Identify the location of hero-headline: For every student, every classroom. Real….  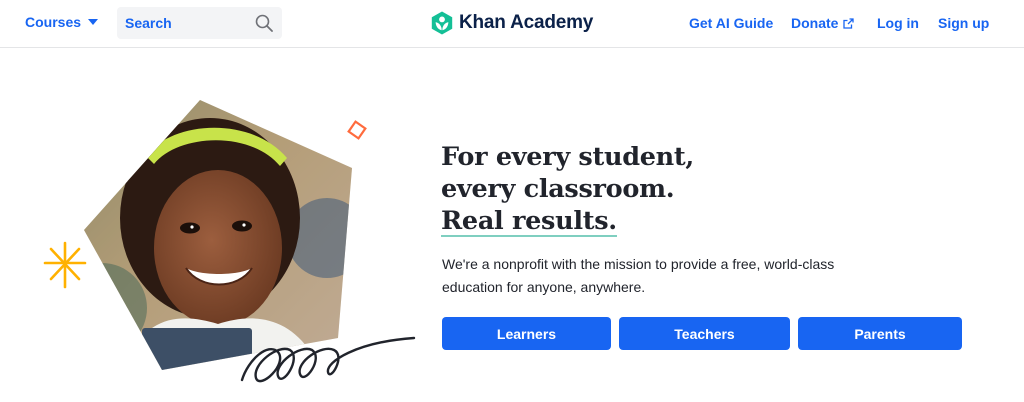
(567, 189).